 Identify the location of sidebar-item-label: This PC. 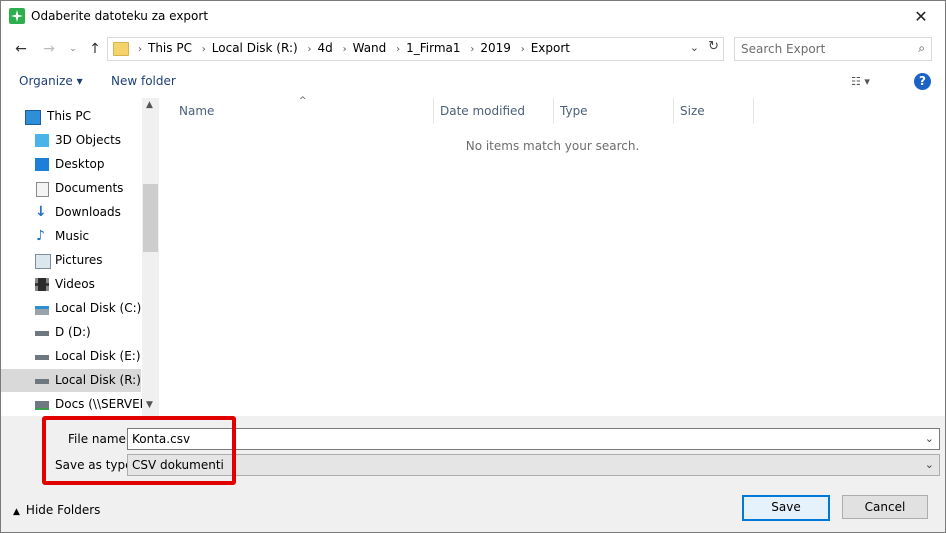
(69, 116).